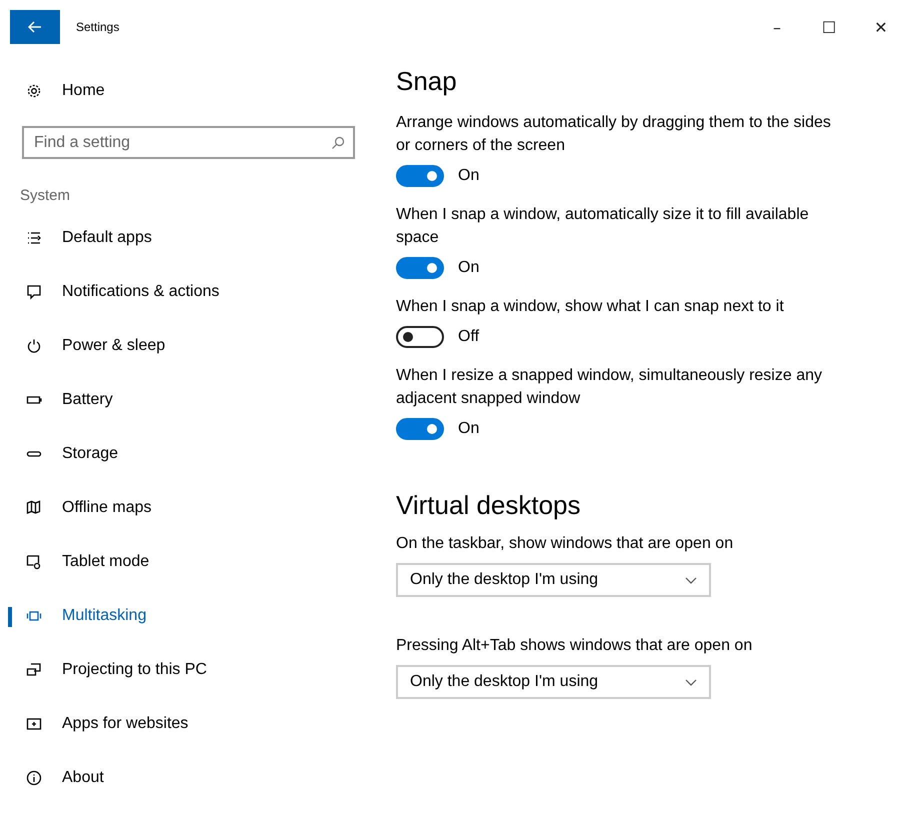  Describe the element at coordinates (185, 454) in the screenshot. I see `sidebar-item: Storage` at that location.